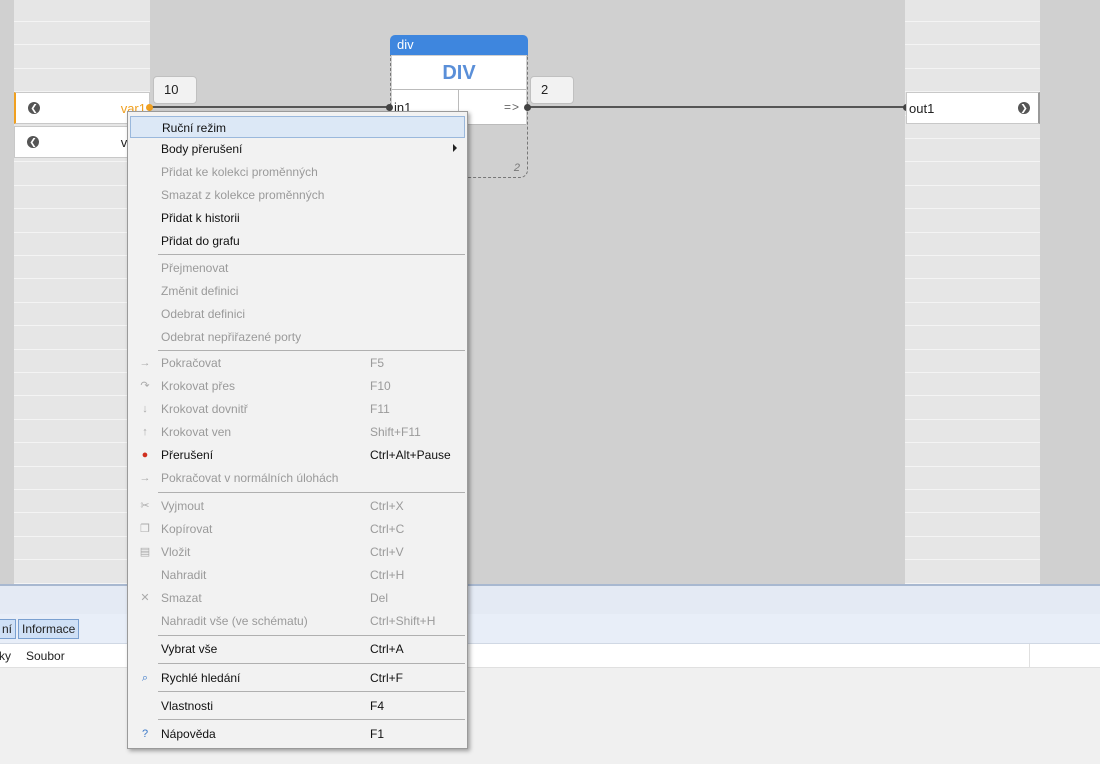 Image resolution: width=1100 pixels, height=764 pixels. Describe the element at coordinates (922, 108) in the screenshot. I see `output-out1-label: out1` at that location.